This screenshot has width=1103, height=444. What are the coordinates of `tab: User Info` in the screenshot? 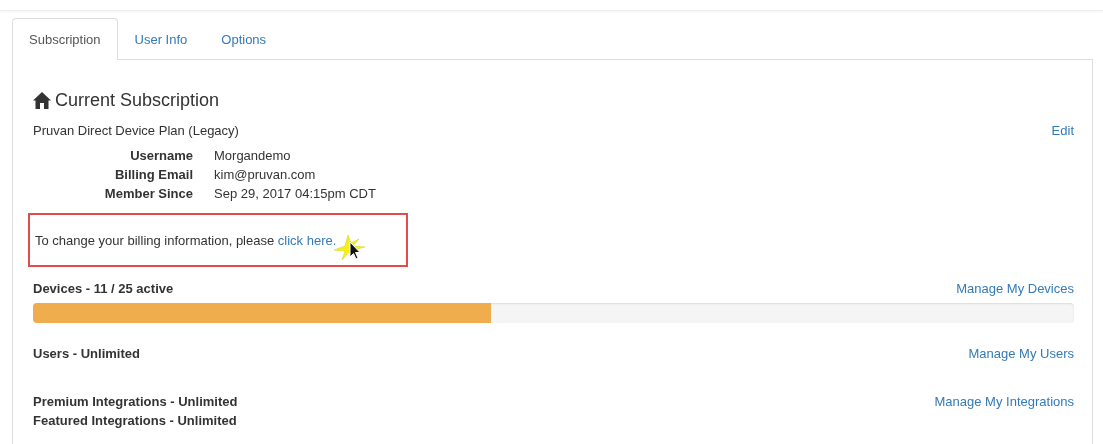 It's located at (161, 39).